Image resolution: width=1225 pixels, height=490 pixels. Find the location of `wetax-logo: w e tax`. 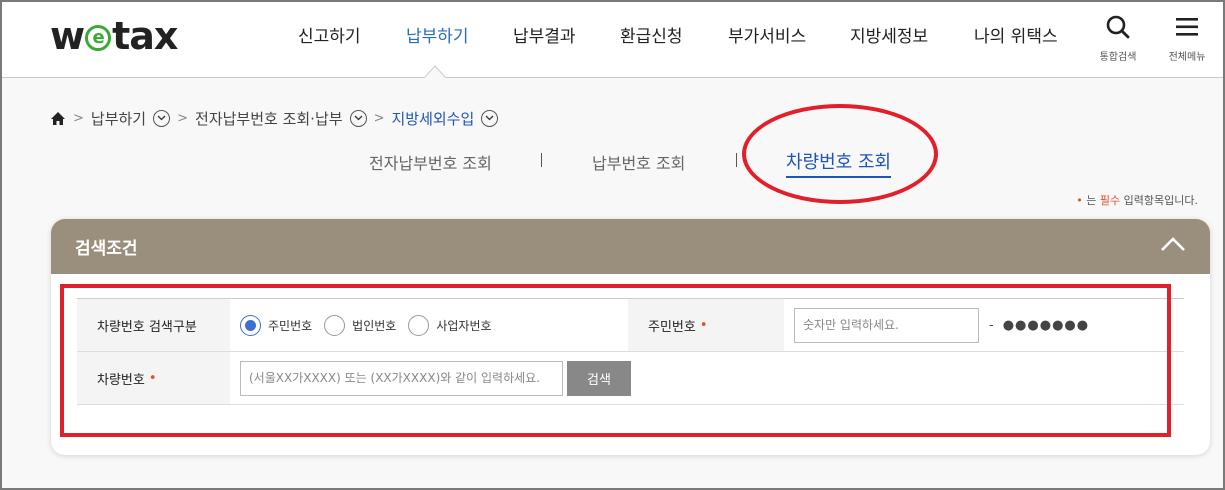

wetax-logo: w e tax is located at coordinates (114, 36).